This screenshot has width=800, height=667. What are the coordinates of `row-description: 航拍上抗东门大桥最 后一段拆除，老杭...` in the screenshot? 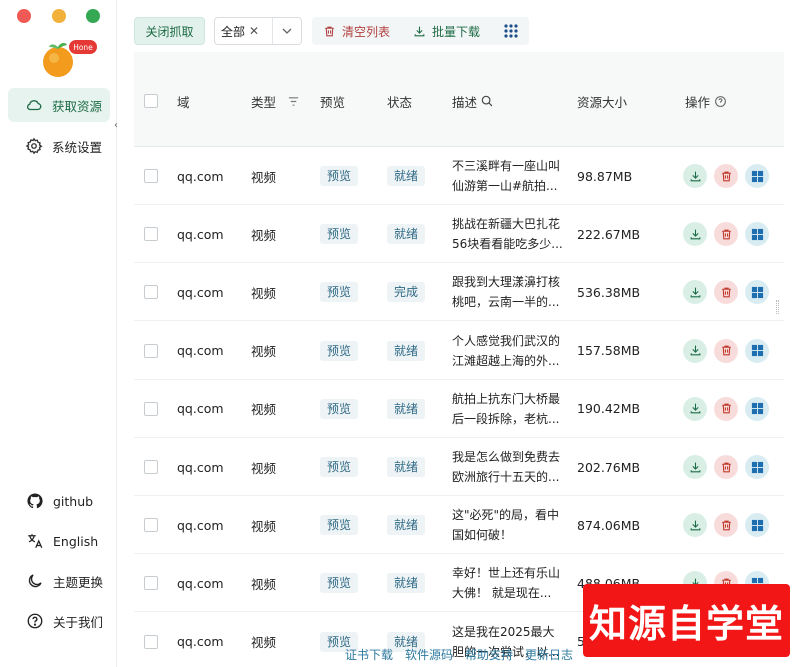 It's located at (508, 409).